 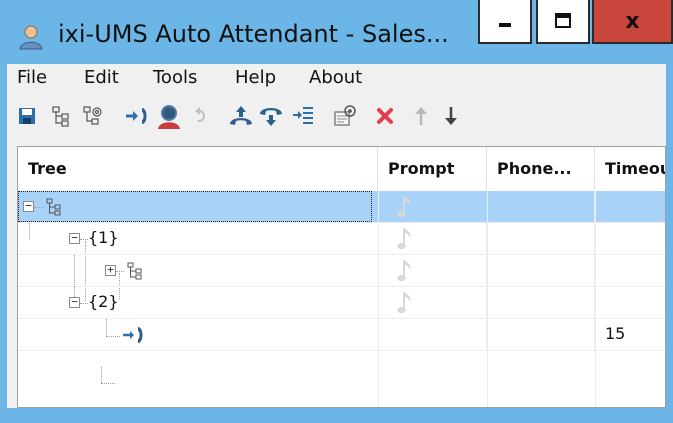 What do you see at coordinates (406, 207) in the screenshot?
I see `prompt-note-icon` at bounding box center [406, 207].